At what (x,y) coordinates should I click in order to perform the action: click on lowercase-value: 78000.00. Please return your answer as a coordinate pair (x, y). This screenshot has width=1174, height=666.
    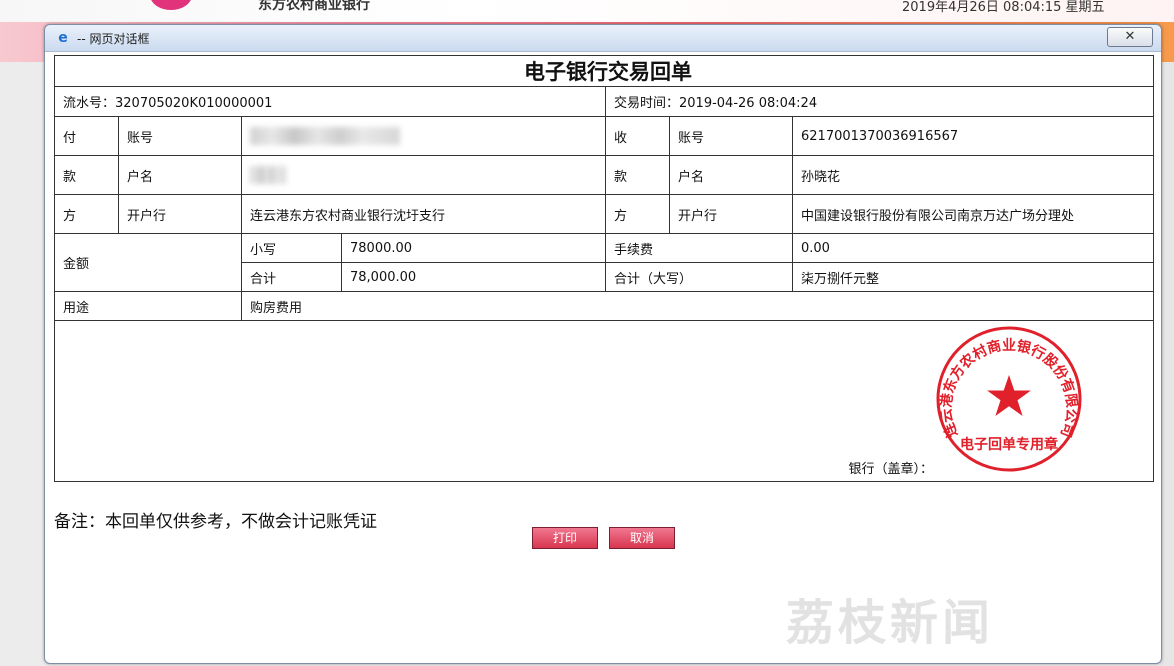
    Looking at the image, I should click on (473, 248).